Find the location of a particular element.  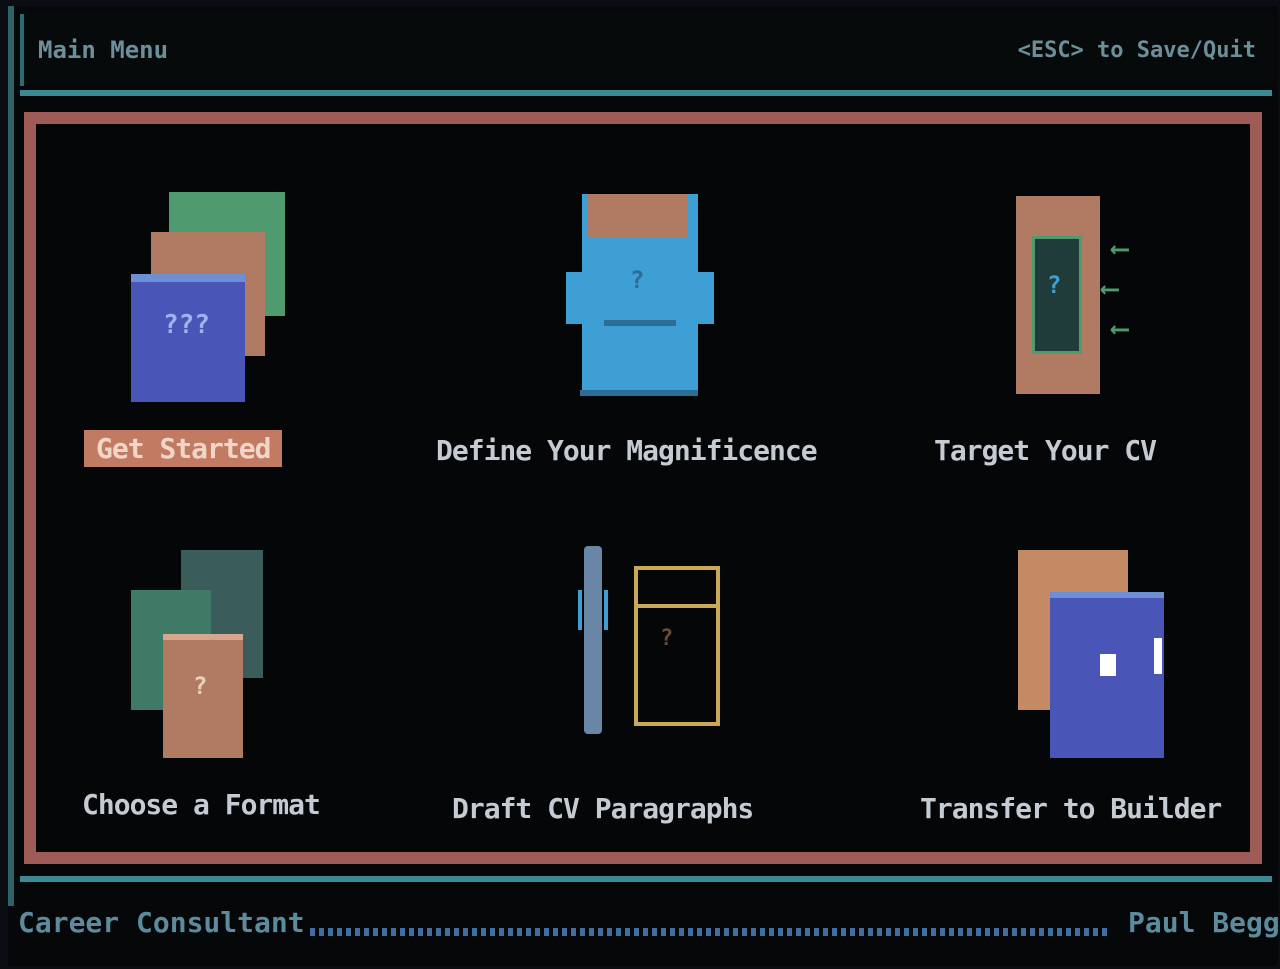

blue-face-icon: ? is located at coordinates (641, 299).